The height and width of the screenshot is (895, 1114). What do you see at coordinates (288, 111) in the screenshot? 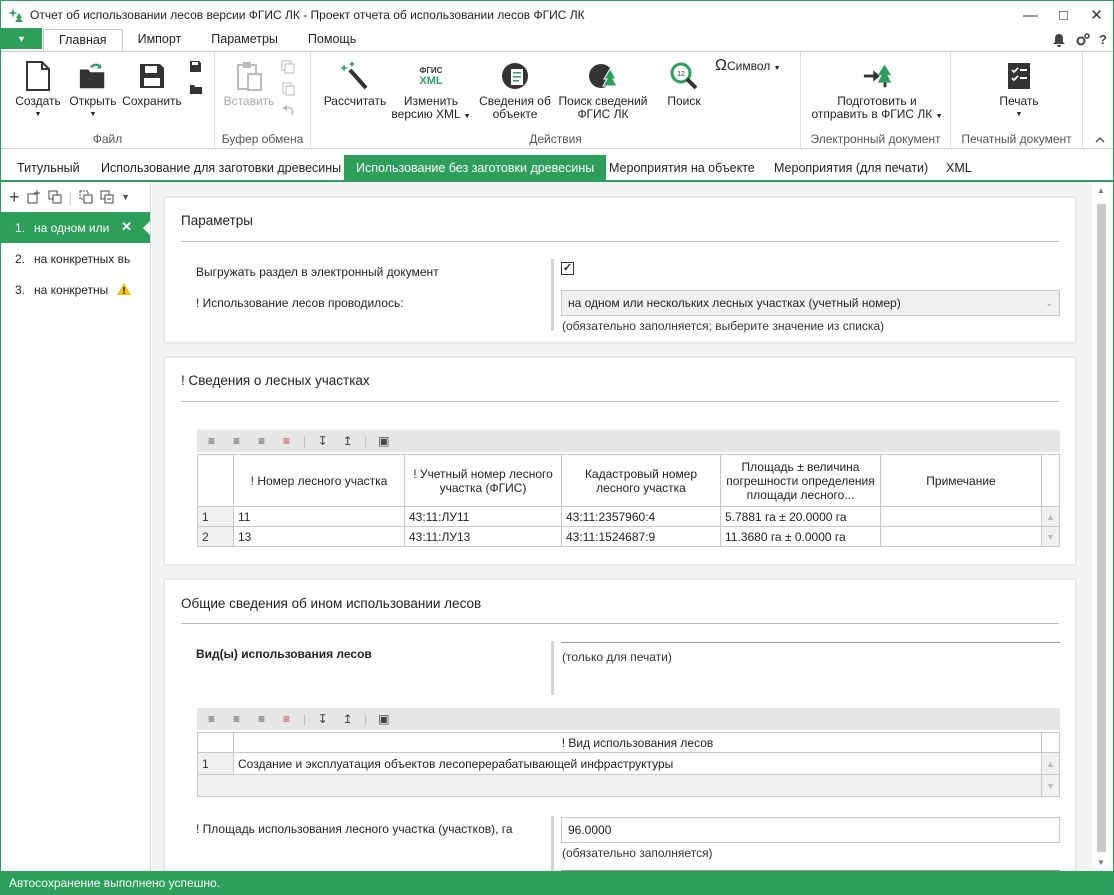
I see `undo-icon` at bounding box center [288, 111].